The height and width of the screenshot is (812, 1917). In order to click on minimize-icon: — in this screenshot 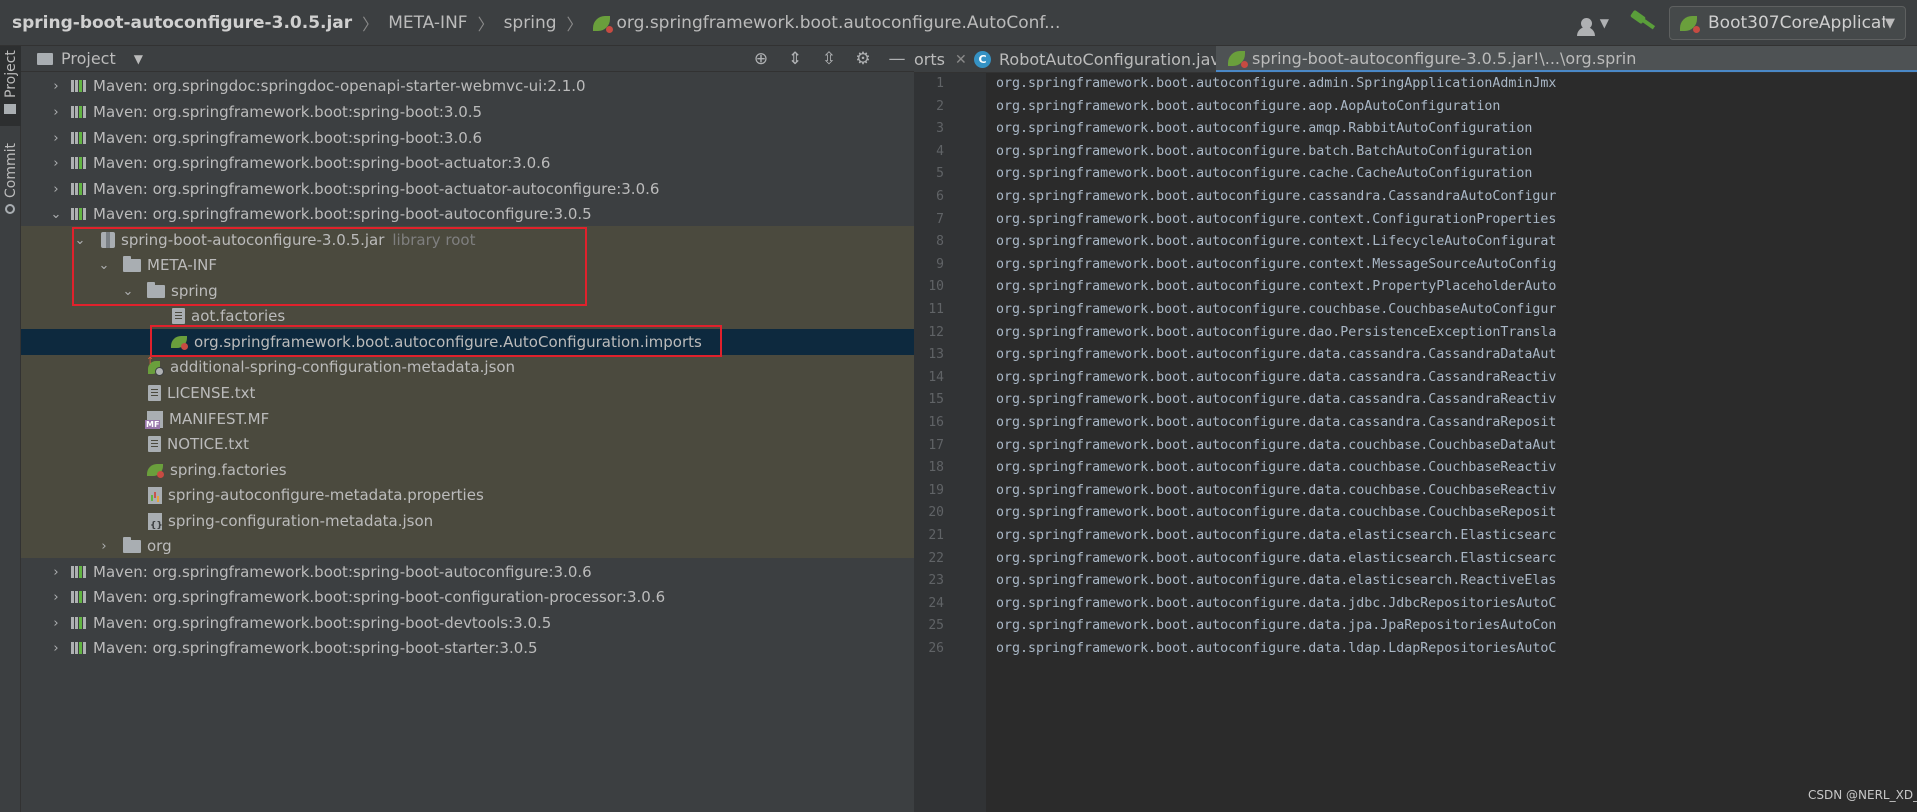, I will do `click(897, 59)`.